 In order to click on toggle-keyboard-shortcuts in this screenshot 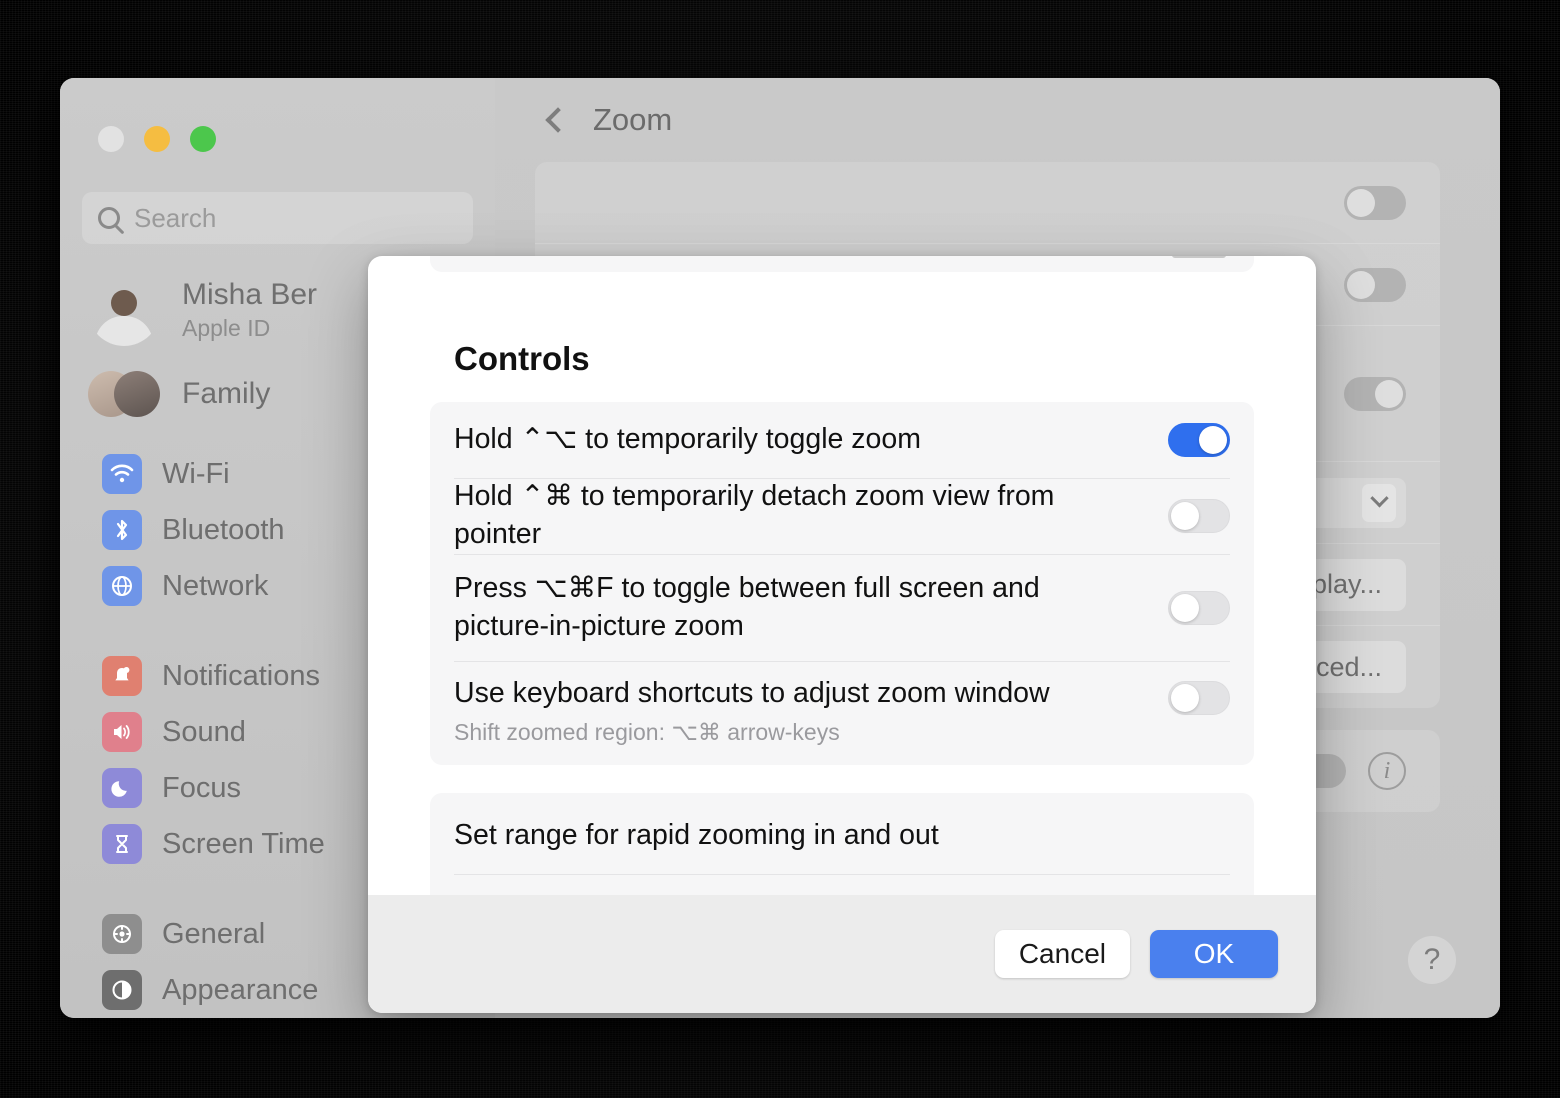, I will do `click(1199, 698)`.